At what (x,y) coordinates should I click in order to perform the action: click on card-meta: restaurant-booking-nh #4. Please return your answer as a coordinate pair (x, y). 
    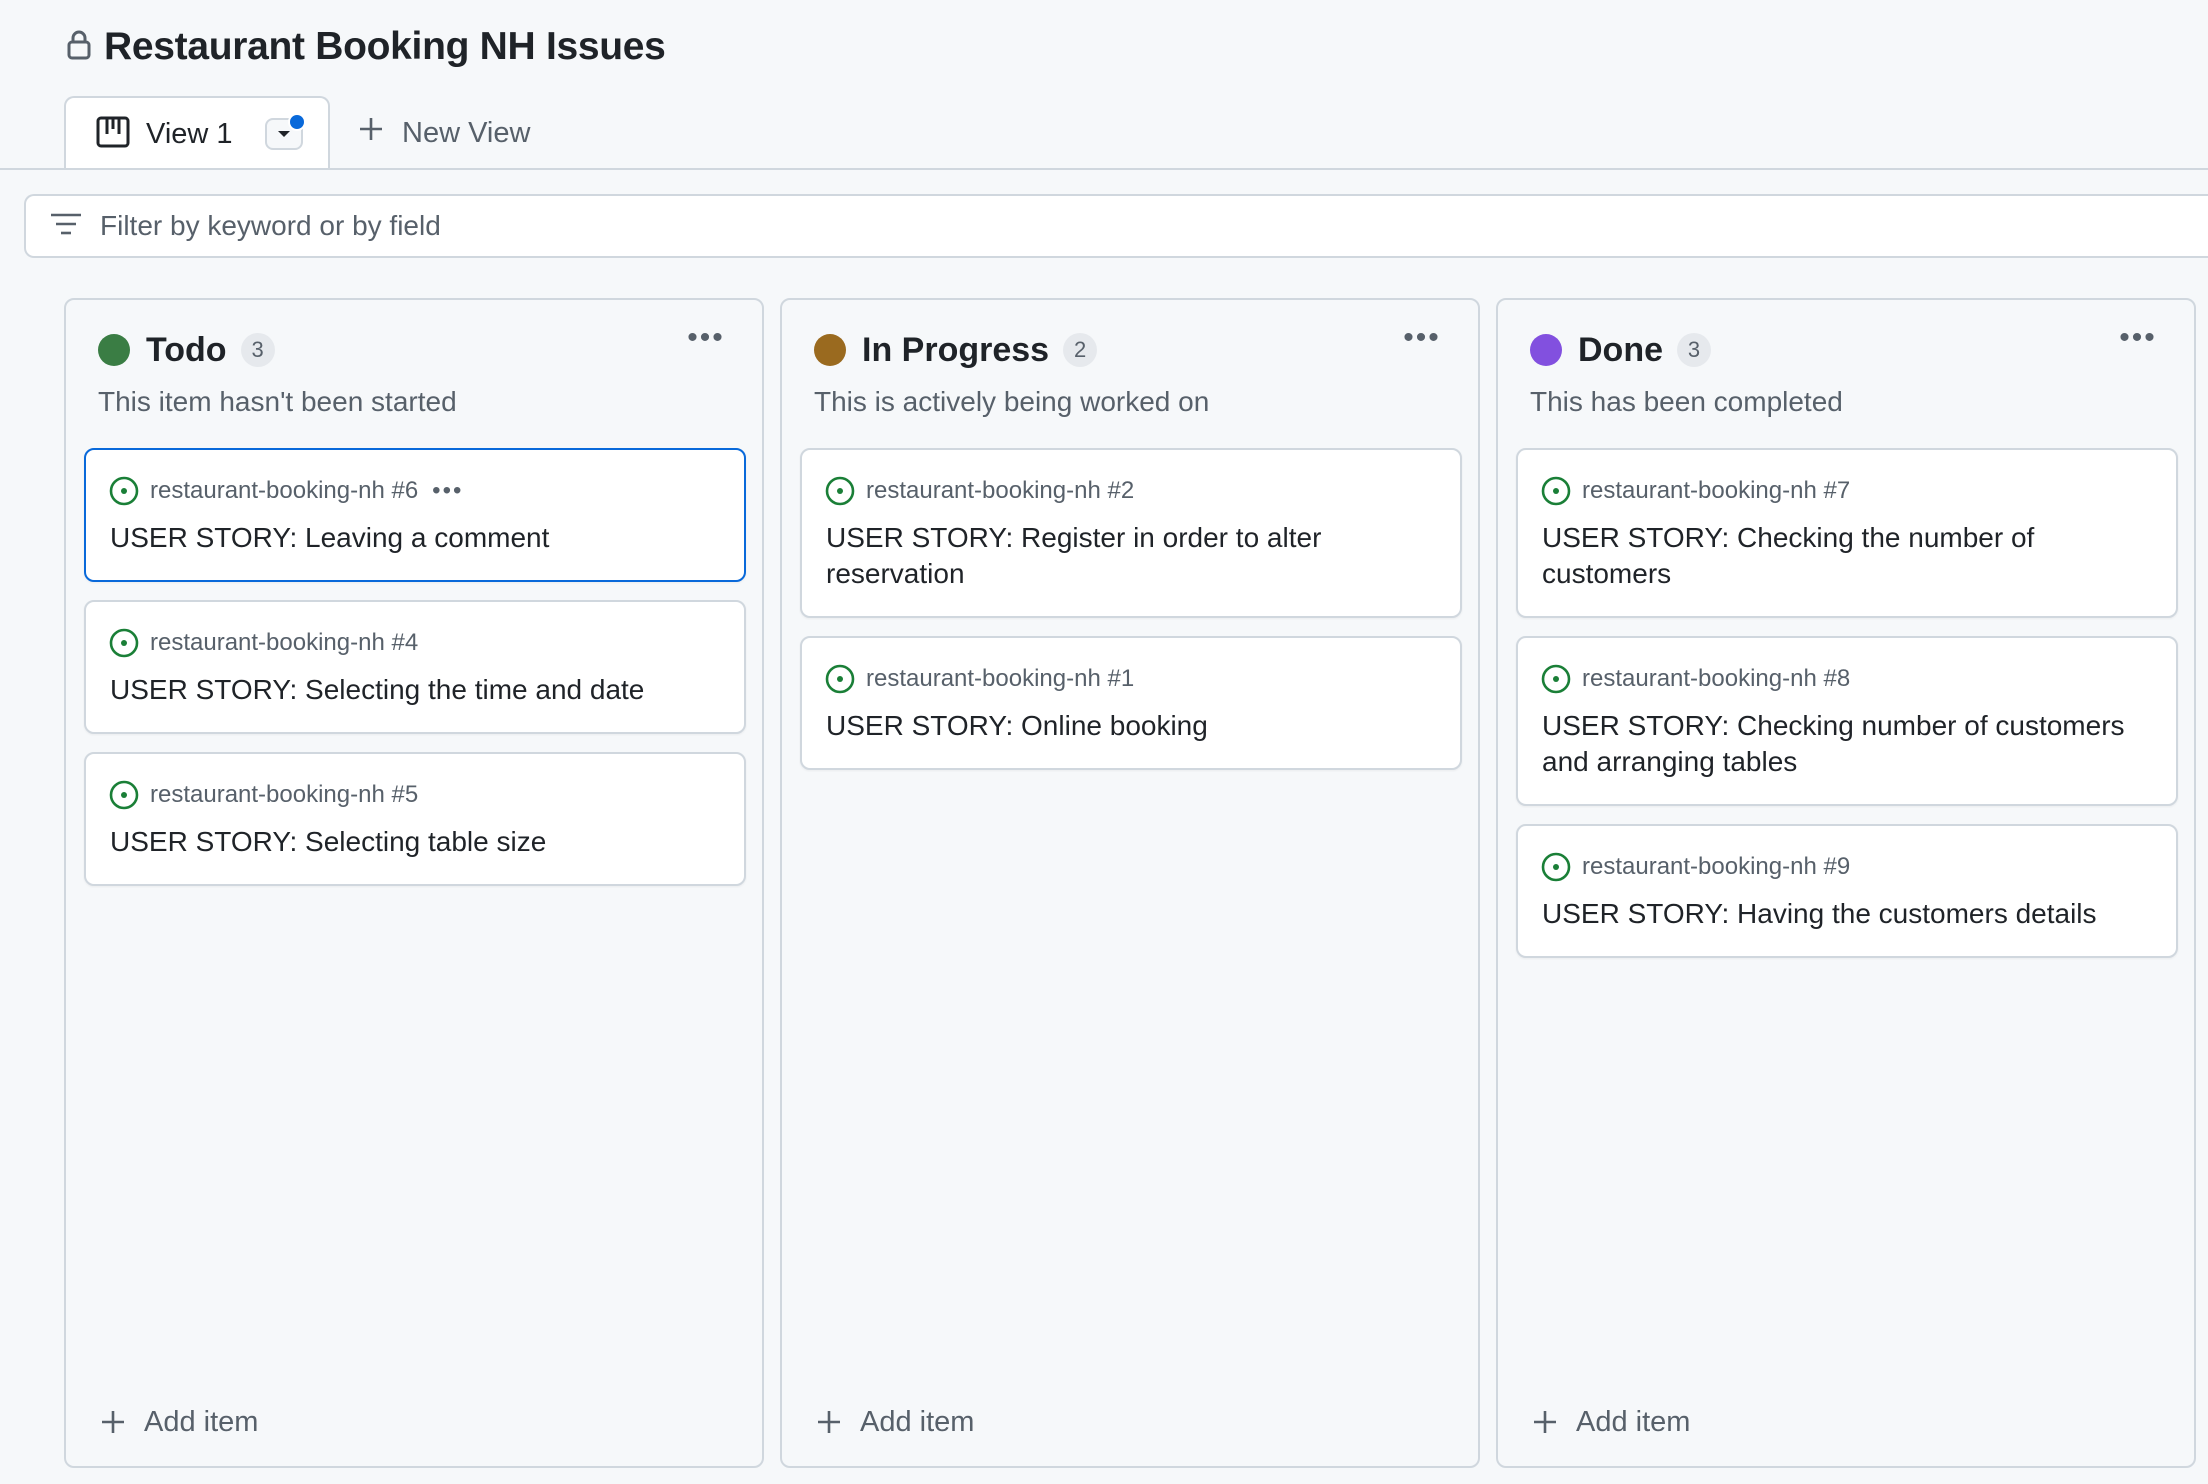
    Looking at the image, I should click on (263, 643).